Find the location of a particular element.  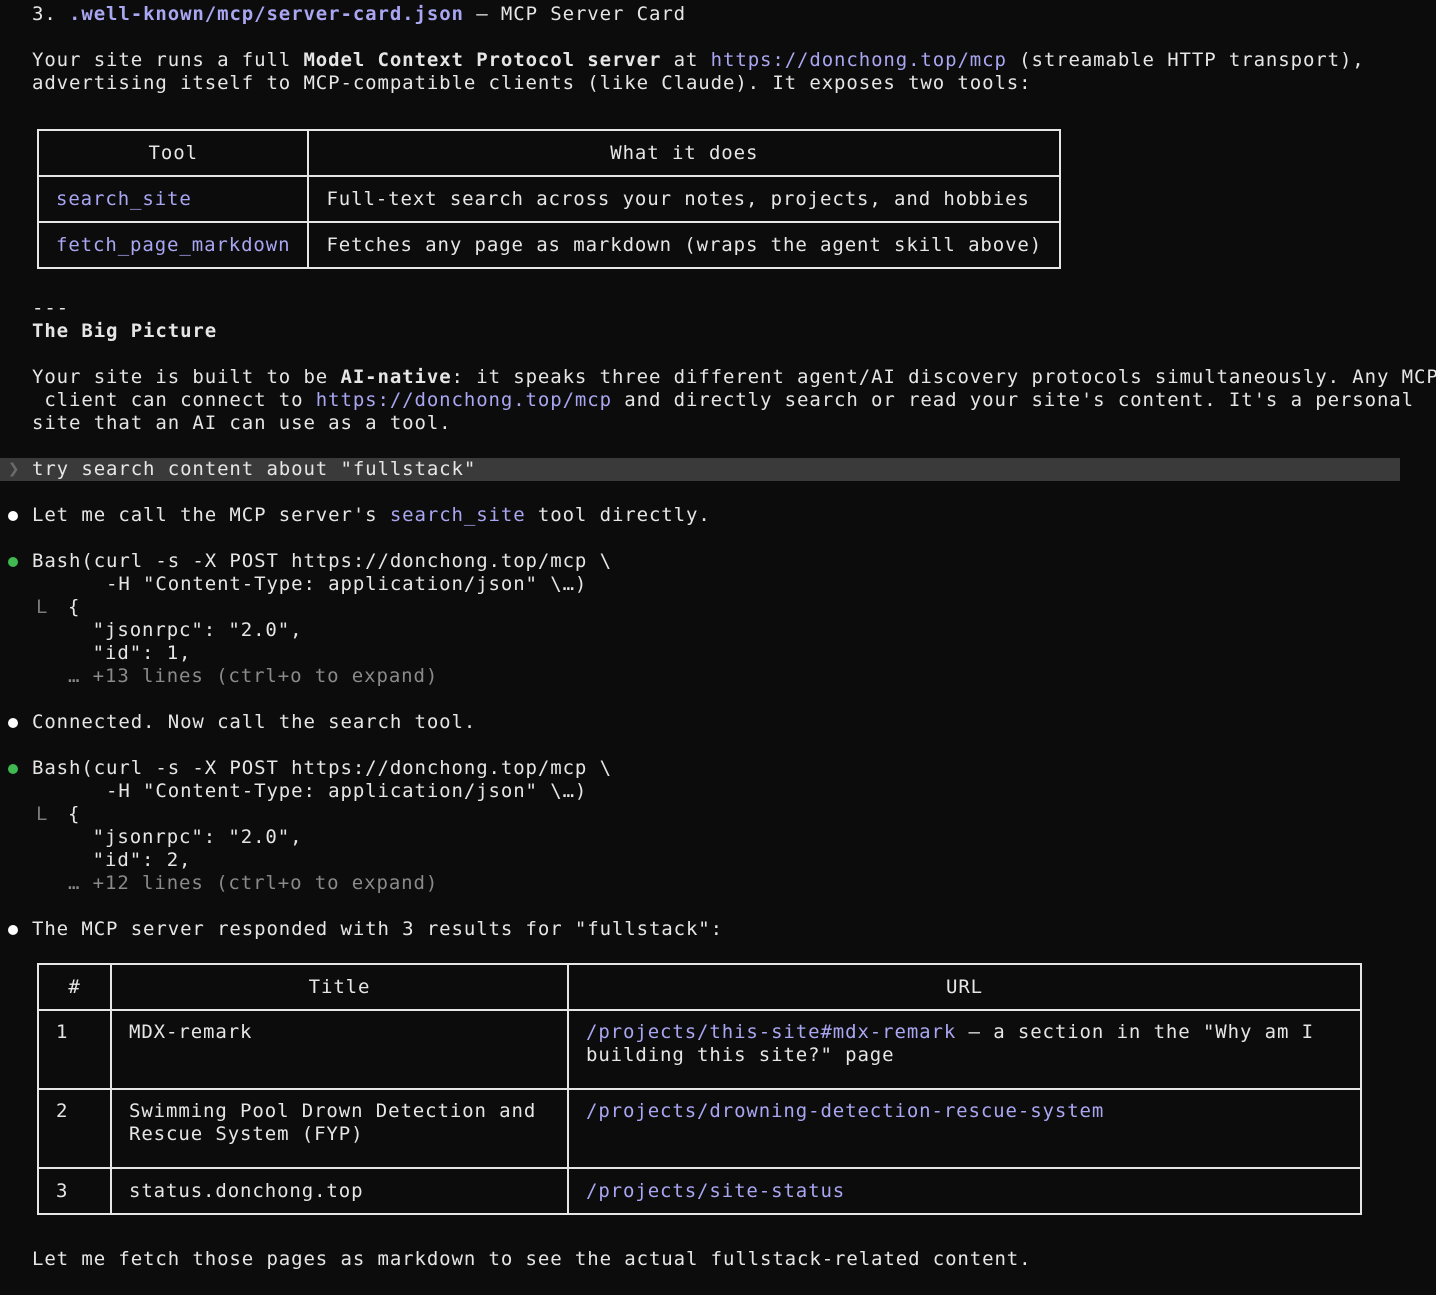

table-header: # is located at coordinates (74, 987).